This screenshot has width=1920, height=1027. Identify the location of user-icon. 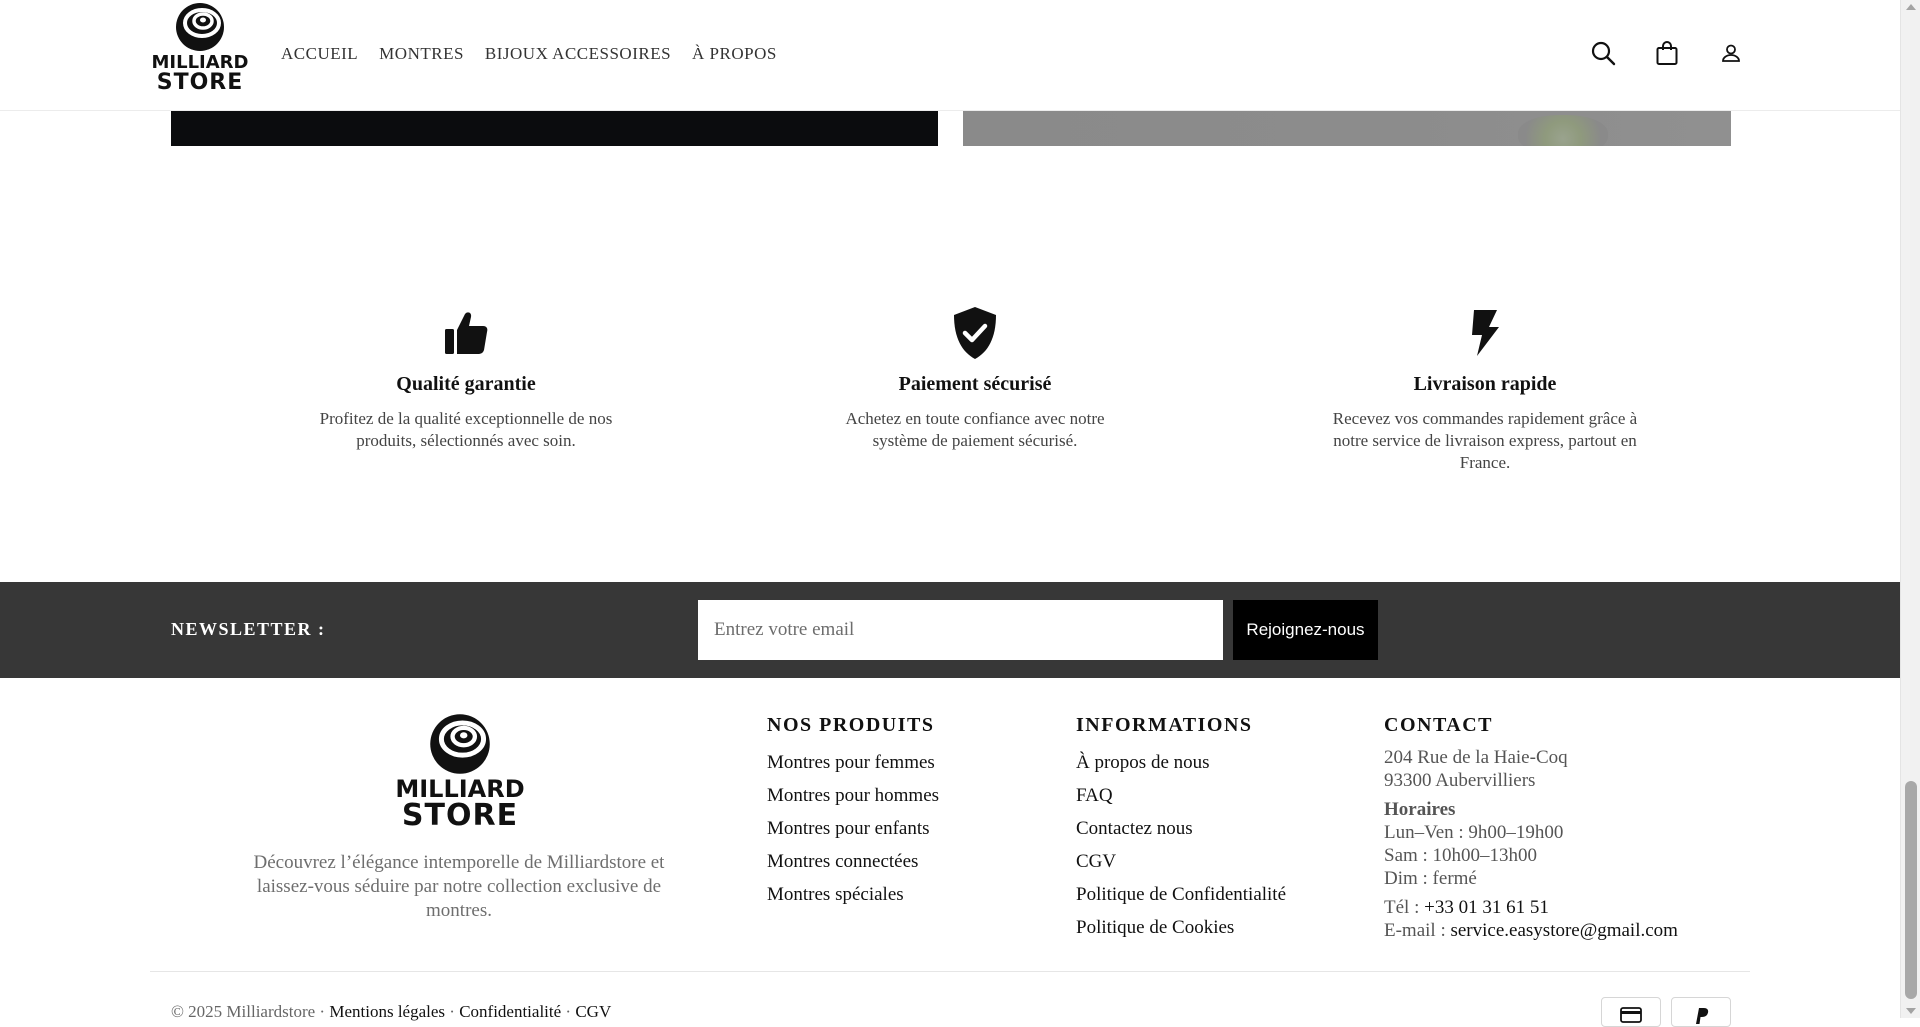
(1731, 53).